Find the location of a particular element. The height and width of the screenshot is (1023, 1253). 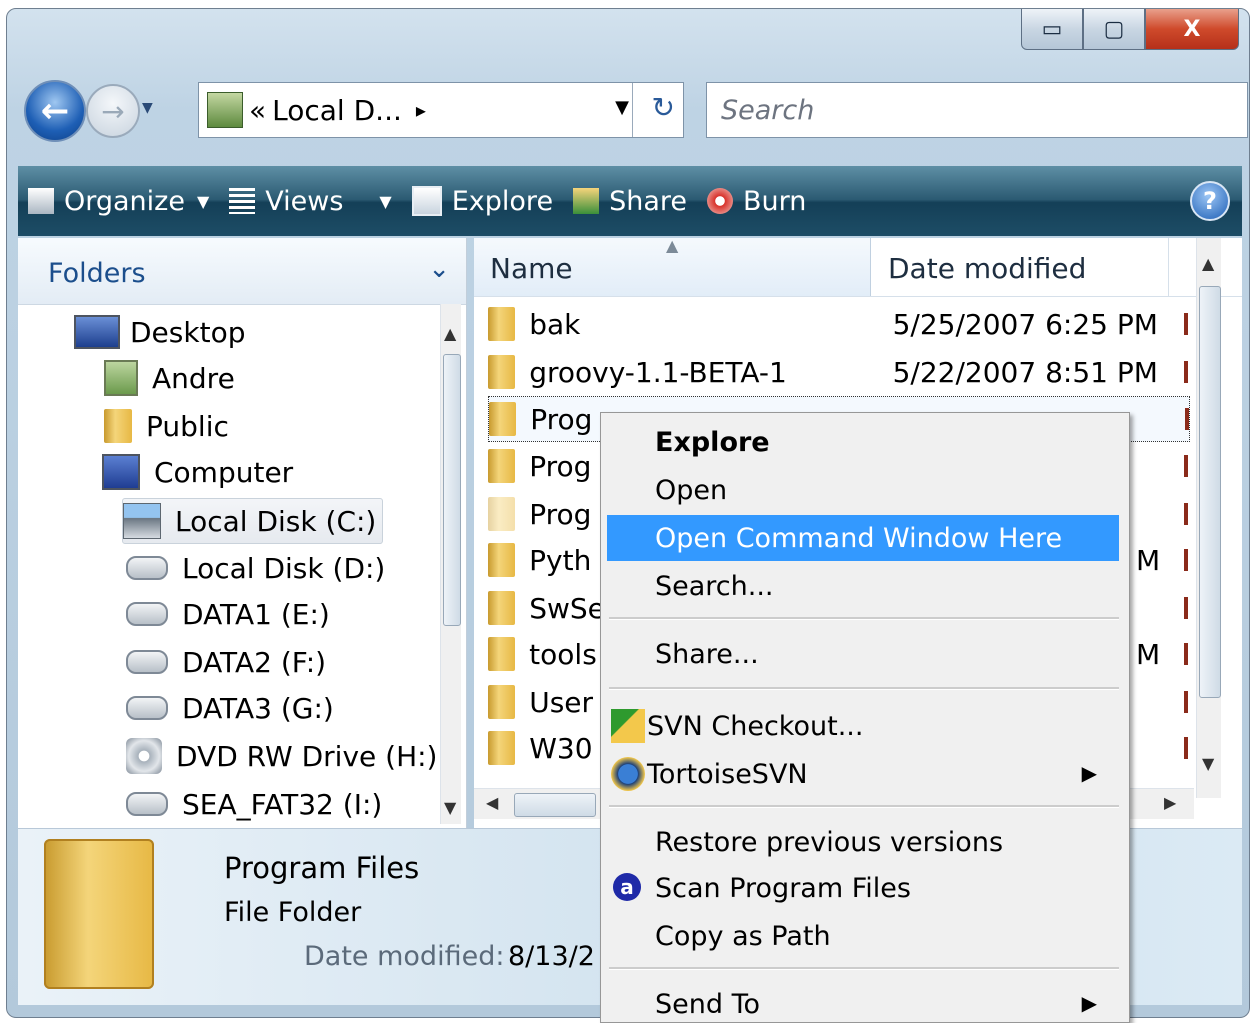

organize-dropdown-icon: ▼ is located at coordinates (203, 201).